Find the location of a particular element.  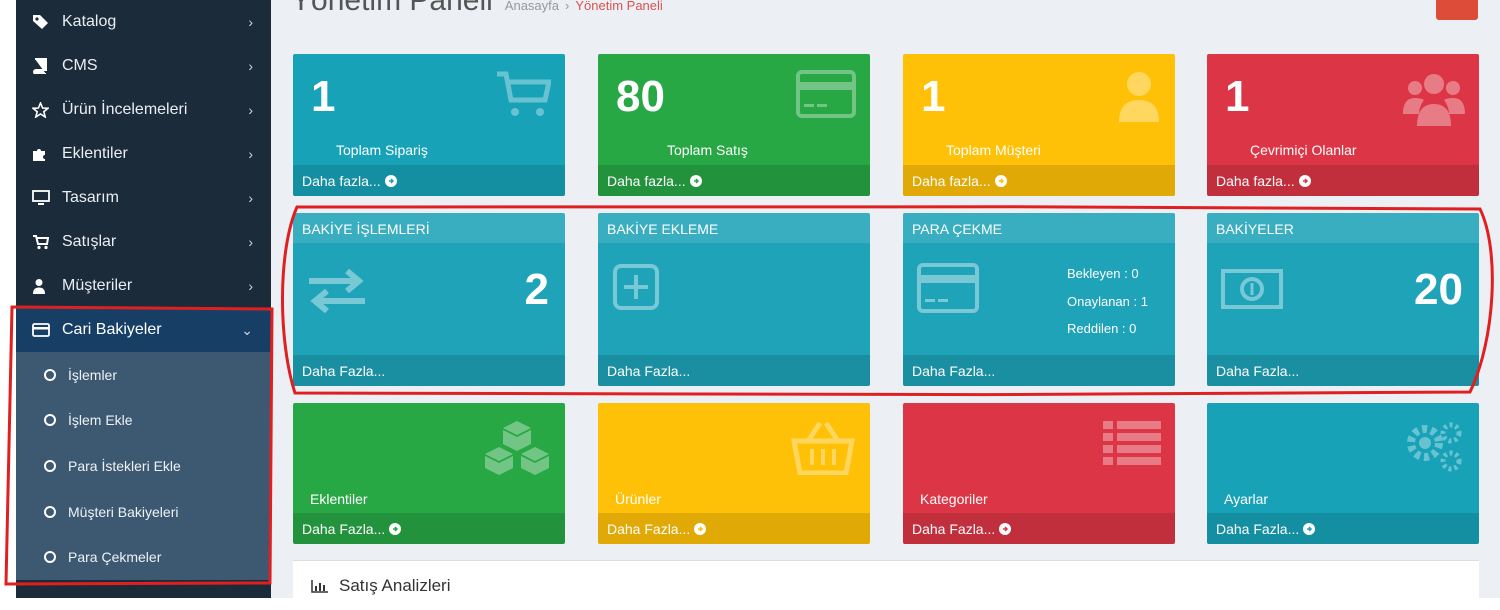

sidebar-subitem-add-transaction: İşlem Ekle is located at coordinates (143, 421).